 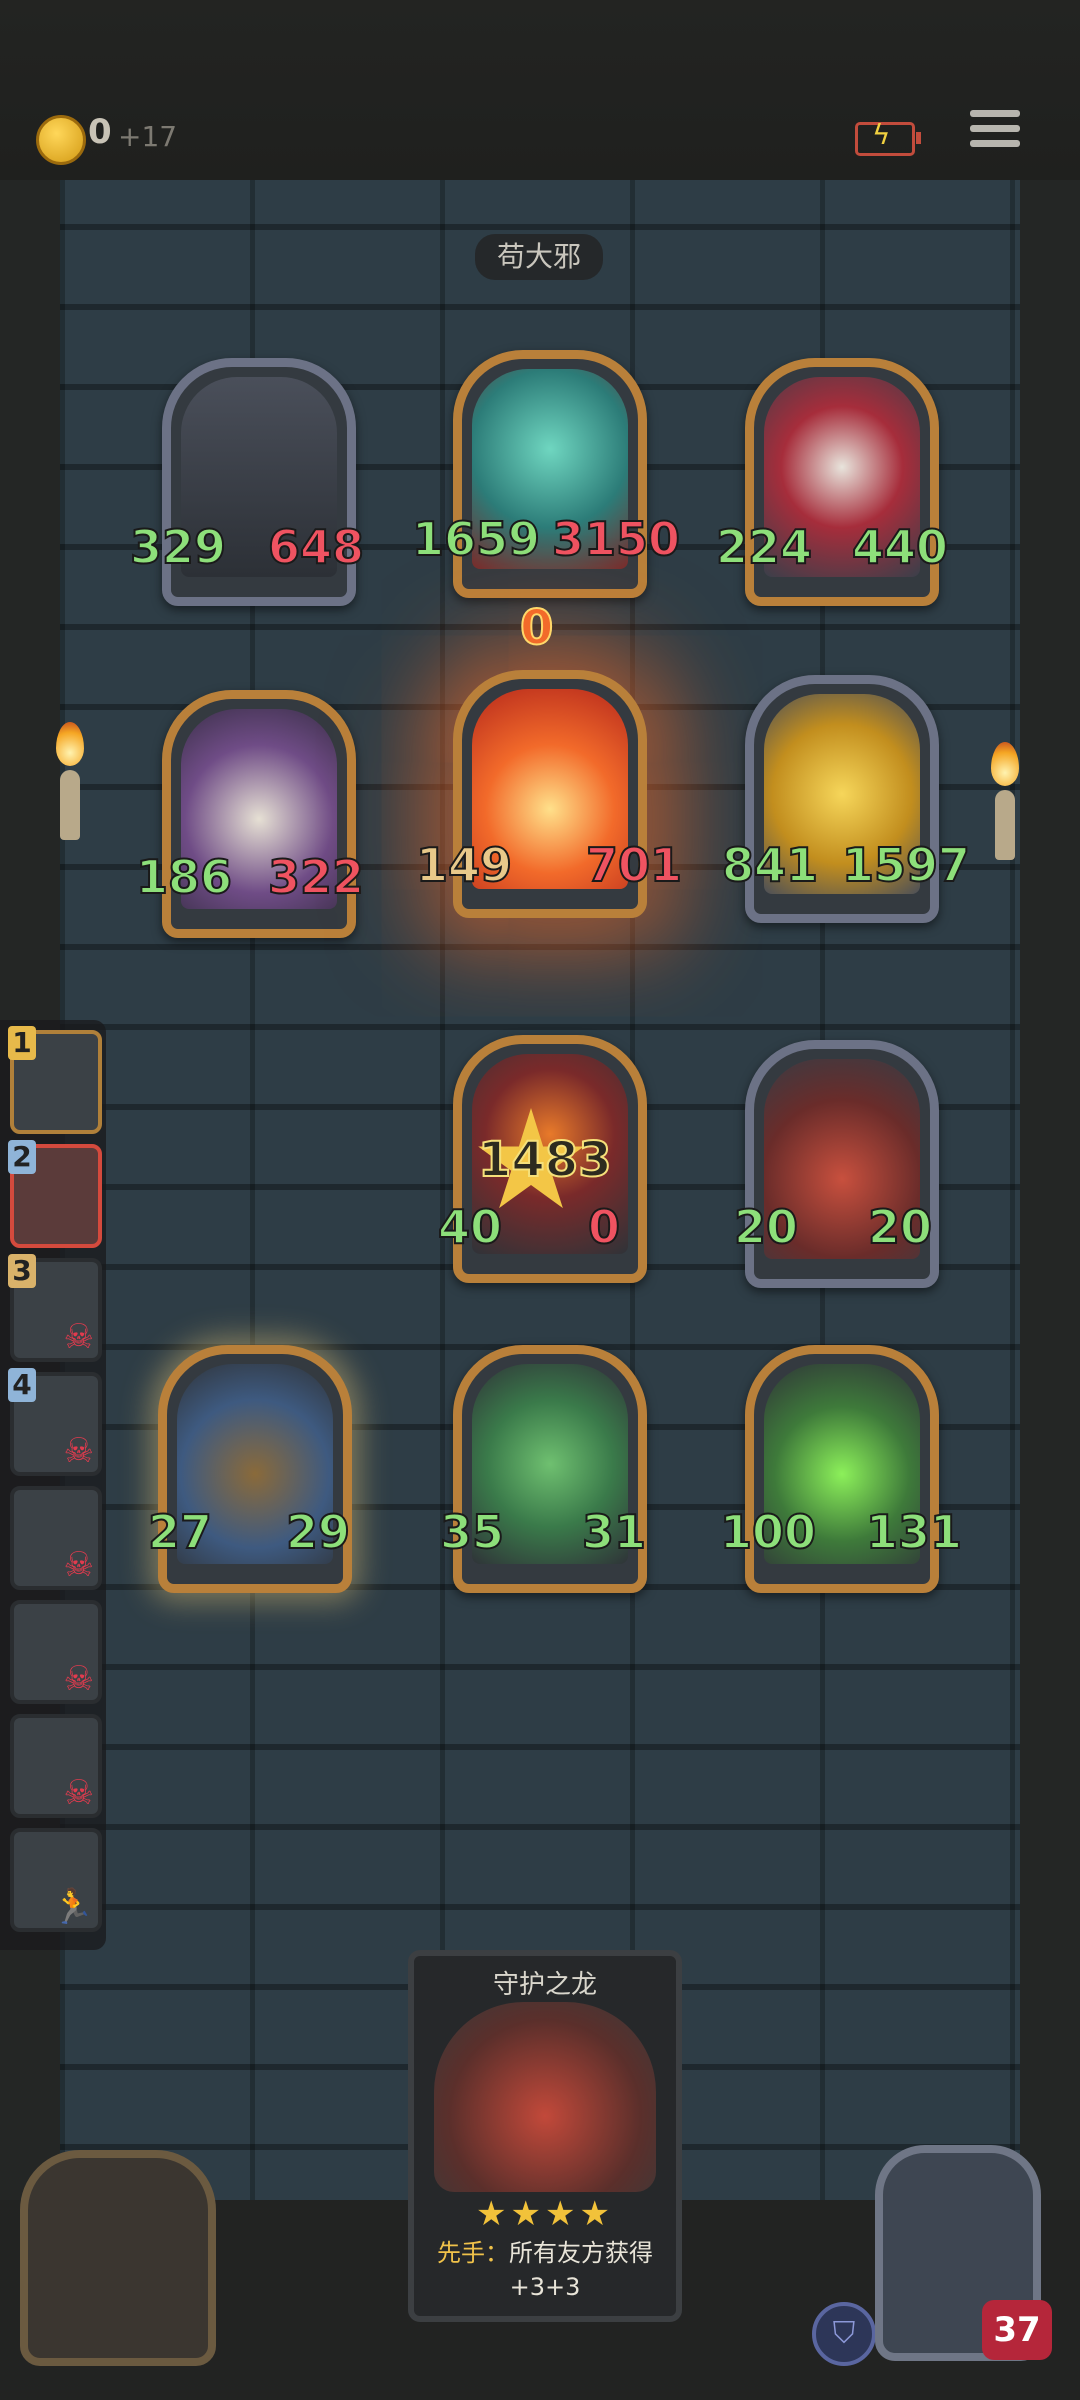 I want to click on health-value: 440, so click(x=900, y=547).